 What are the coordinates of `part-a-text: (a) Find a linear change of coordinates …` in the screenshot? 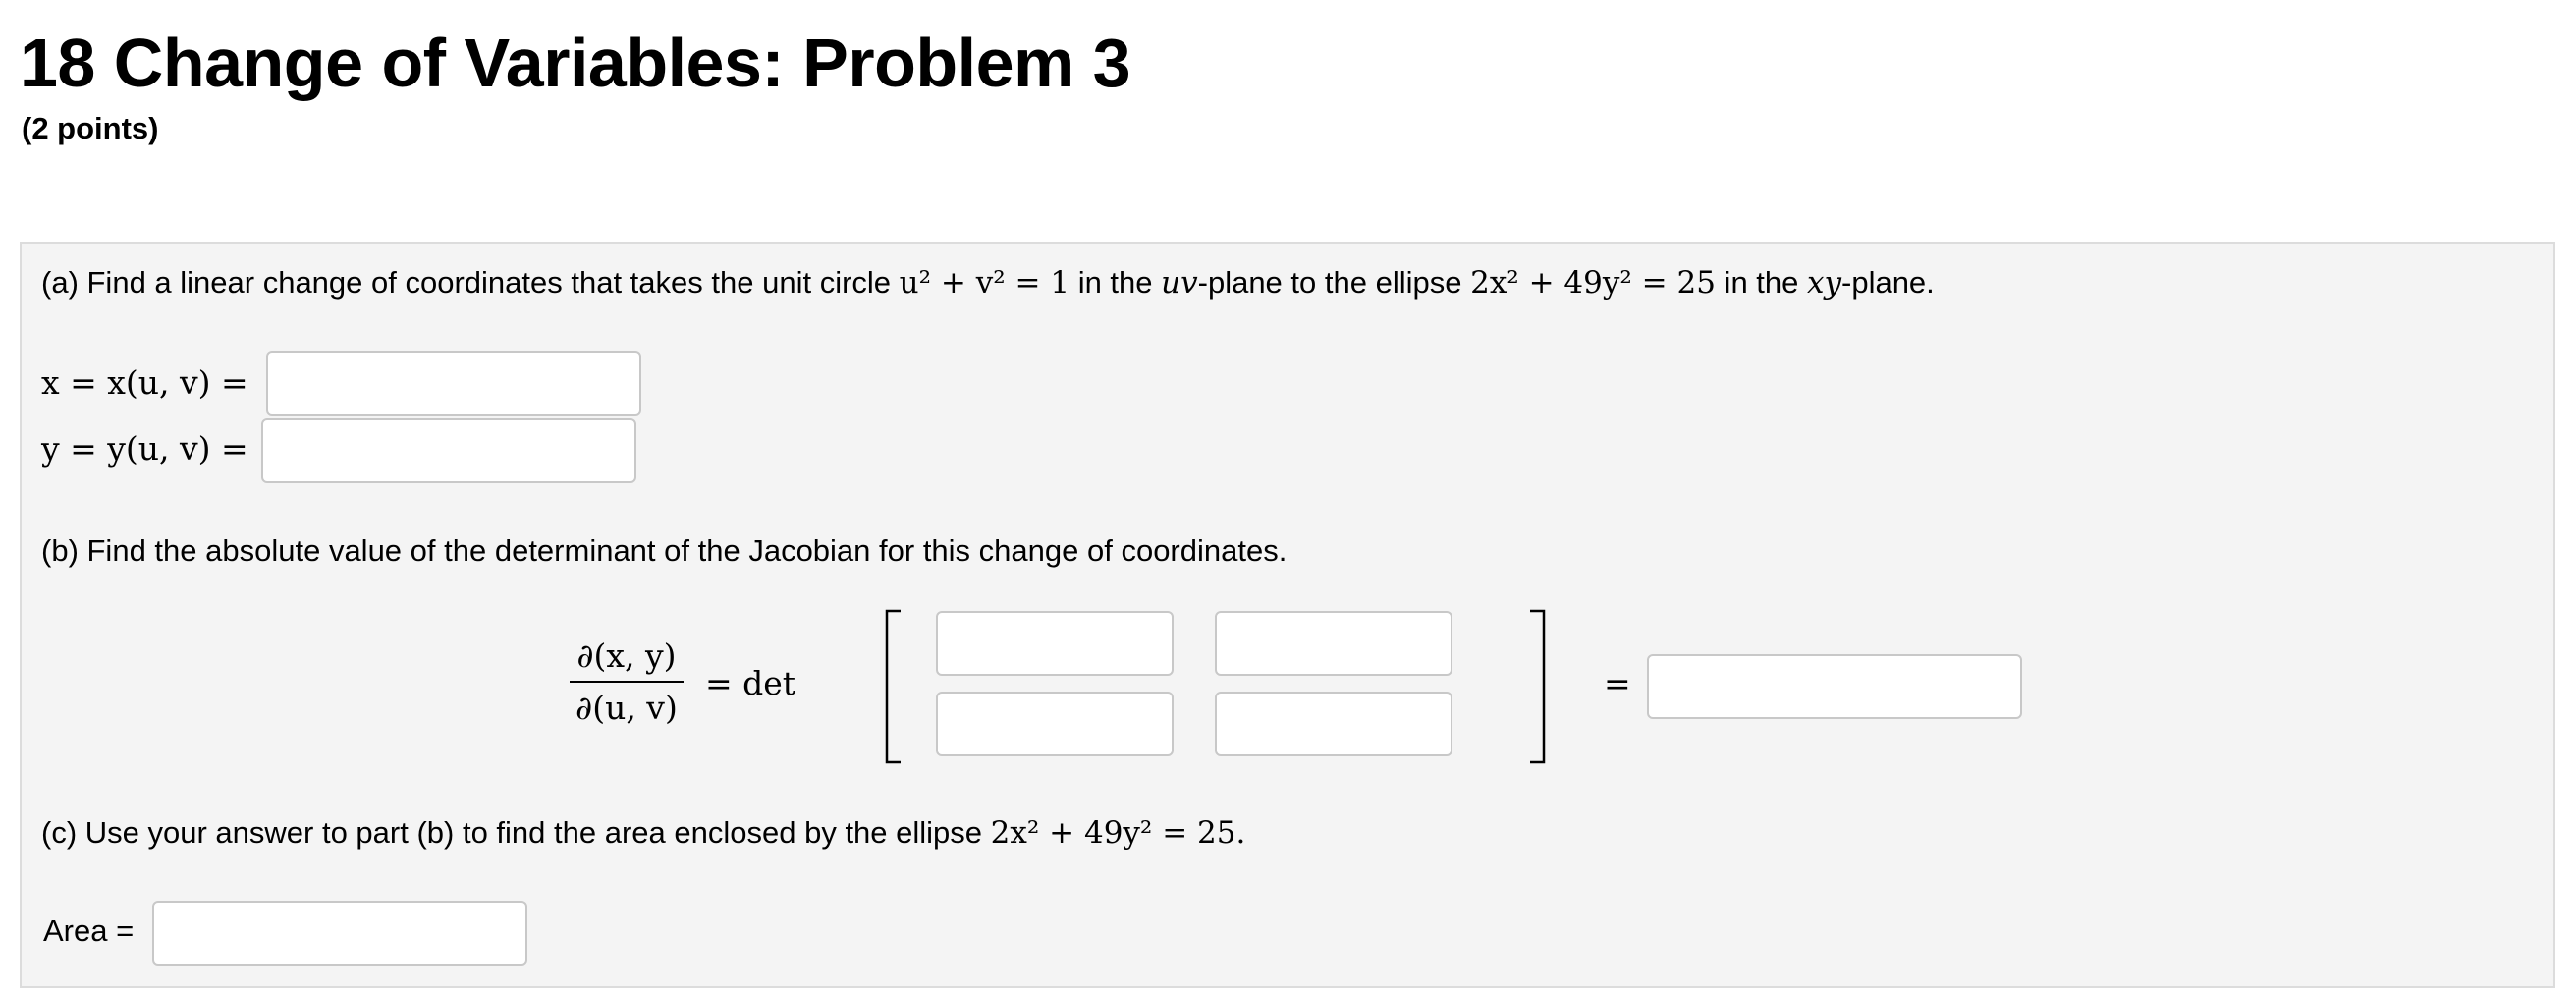 It's located at (988, 283).